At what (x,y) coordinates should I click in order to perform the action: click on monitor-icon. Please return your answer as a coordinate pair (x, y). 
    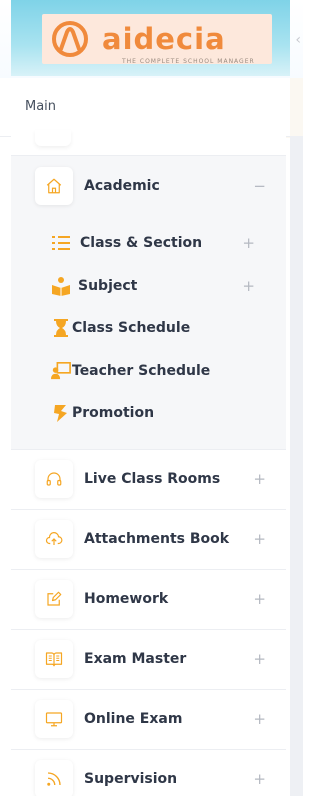
    Looking at the image, I should click on (54, 719).